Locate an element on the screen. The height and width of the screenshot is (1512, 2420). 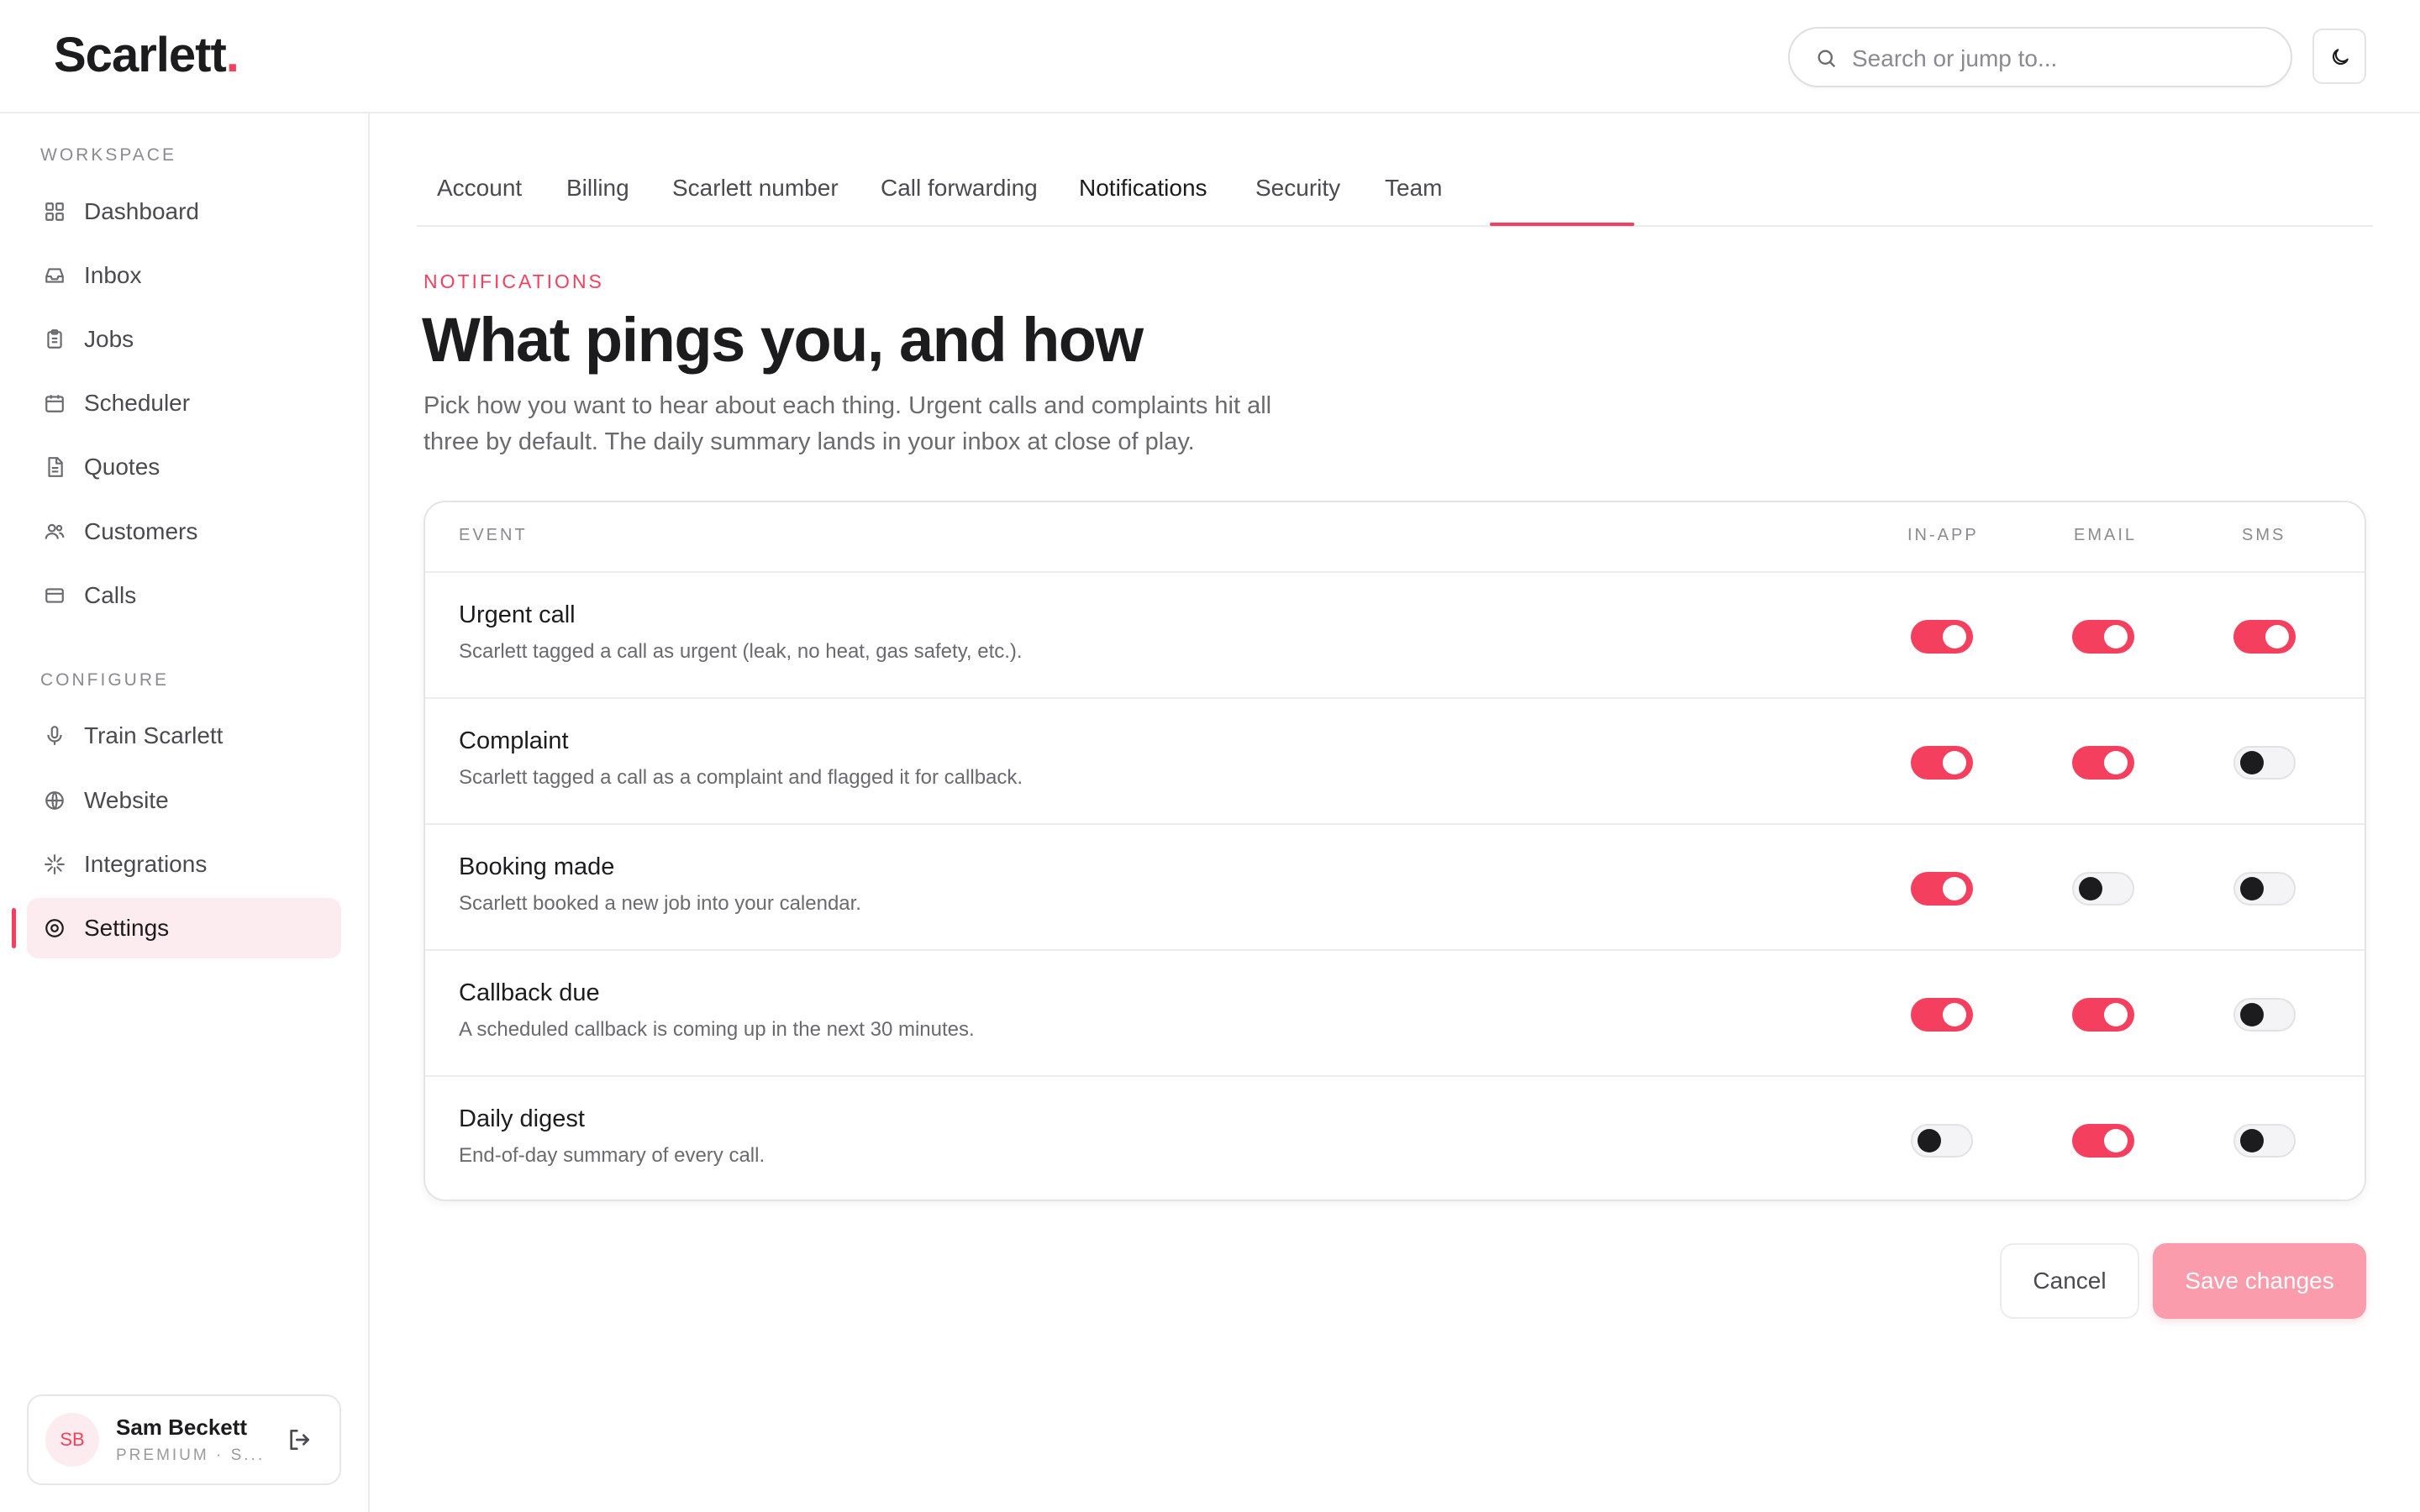
column-header-in-app: IN-APP is located at coordinates (1943, 535).